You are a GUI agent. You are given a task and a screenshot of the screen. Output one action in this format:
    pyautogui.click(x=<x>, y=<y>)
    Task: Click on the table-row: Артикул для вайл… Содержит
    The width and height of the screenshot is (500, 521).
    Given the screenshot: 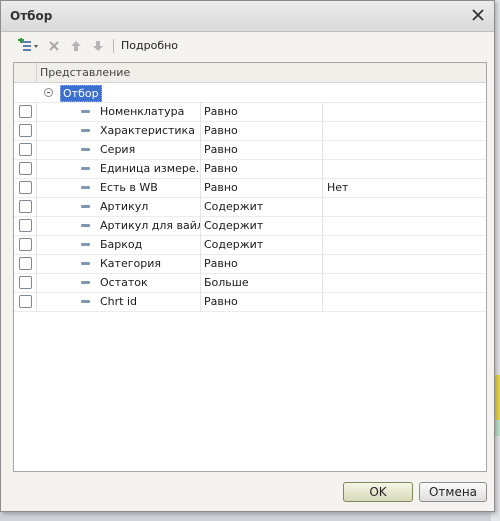 What is the action you would take?
    pyautogui.click(x=250, y=226)
    